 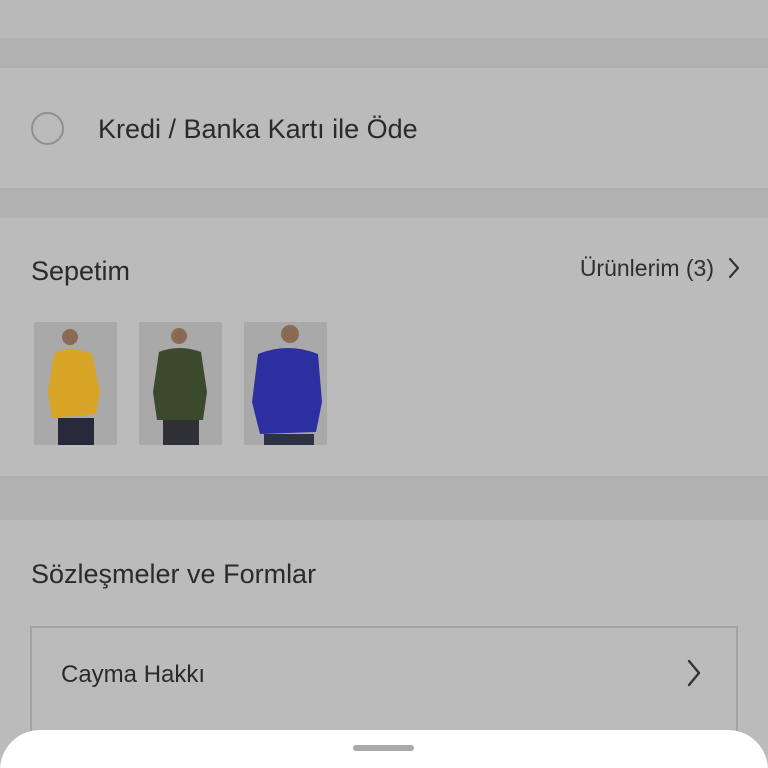 What do you see at coordinates (133, 674) in the screenshot?
I see `form-row-label: Cayma Hakkı` at bounding box center [133, 674].